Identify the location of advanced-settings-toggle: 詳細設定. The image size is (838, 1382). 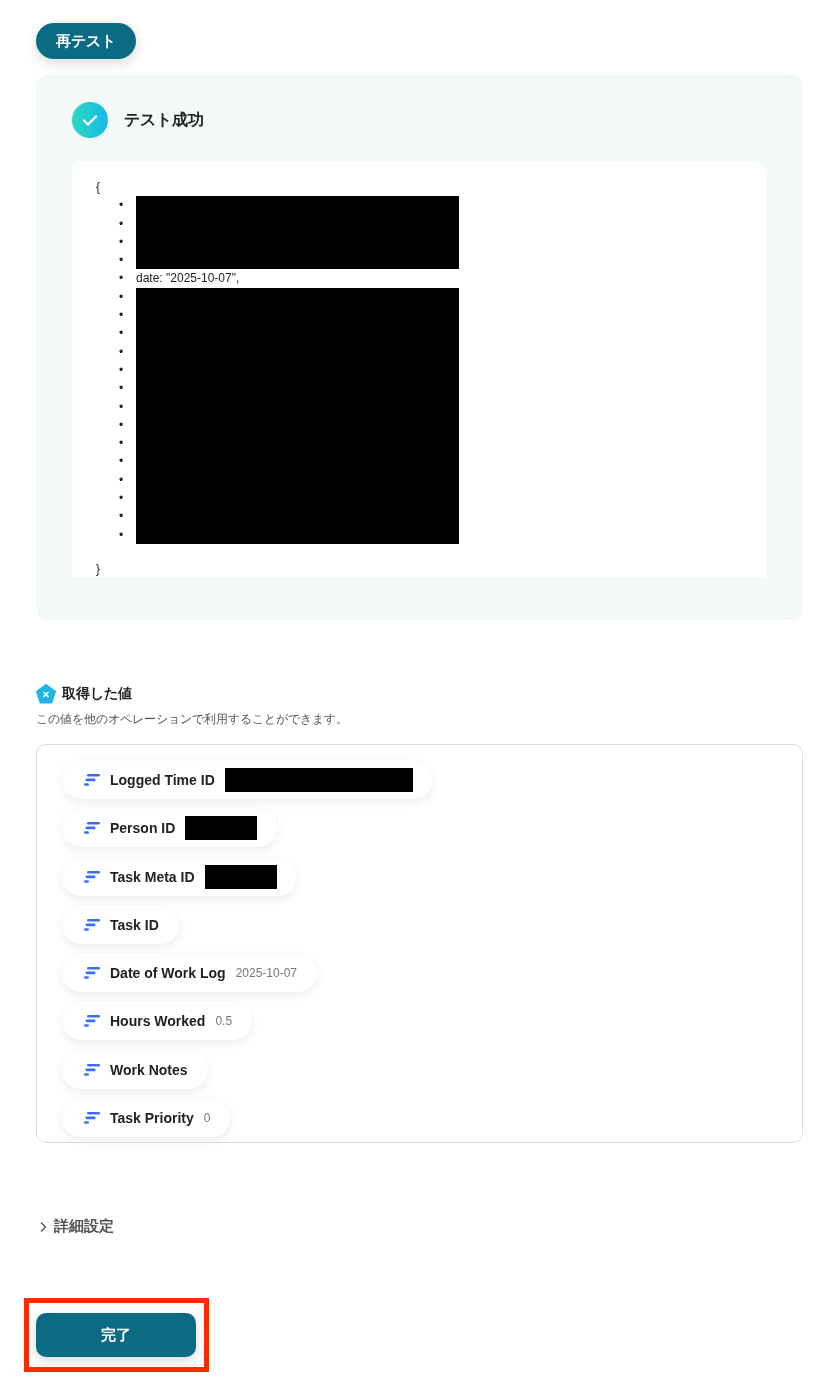
(75, 1226).